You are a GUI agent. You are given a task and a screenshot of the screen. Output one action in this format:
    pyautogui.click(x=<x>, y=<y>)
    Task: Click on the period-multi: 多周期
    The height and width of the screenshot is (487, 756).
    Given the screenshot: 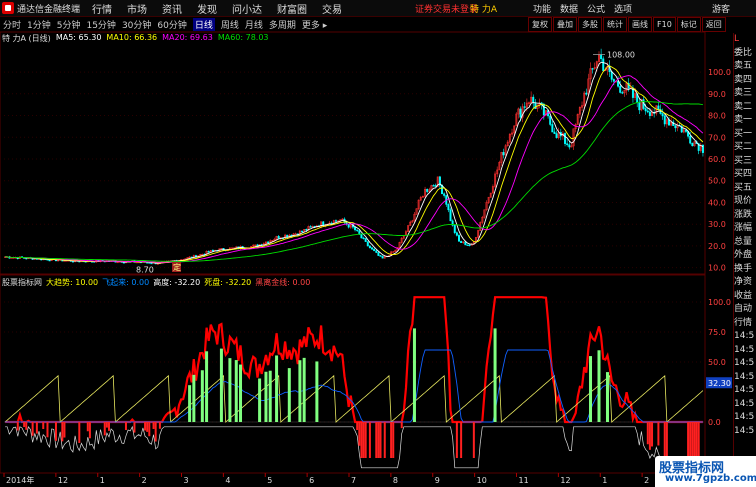 What is the action you would take?
    pyautogui.click(x=282, y=24)
    